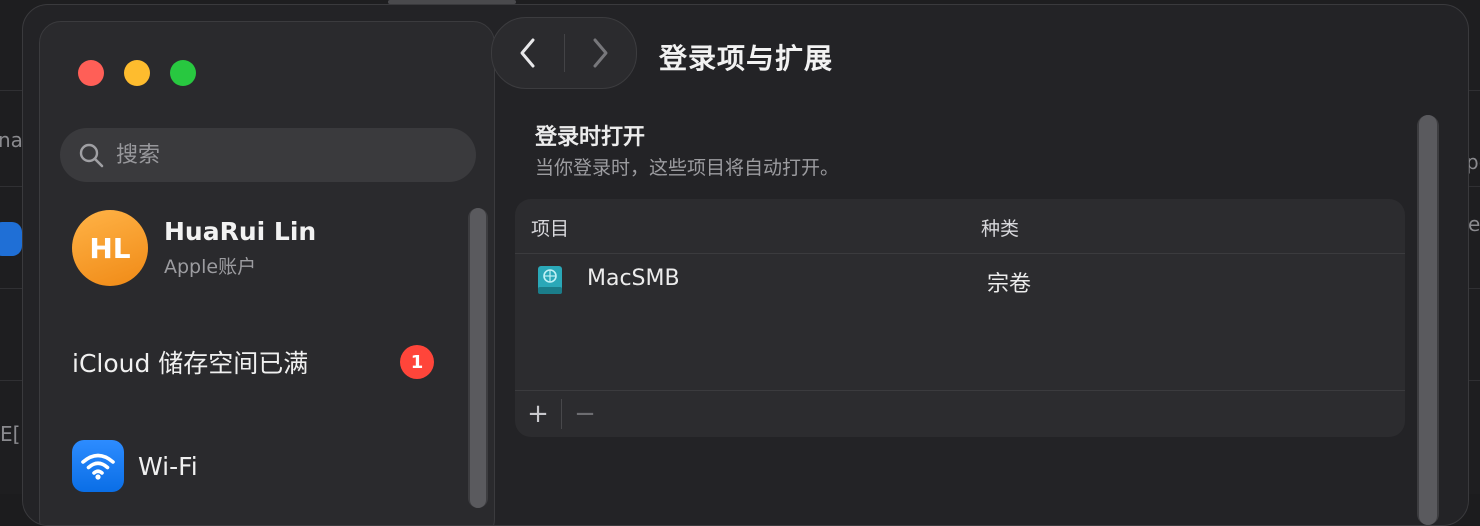  What do you see at coordinates (137, 73) in the screenshot?
I see `minimize-button` at bounding box center [137, 73].